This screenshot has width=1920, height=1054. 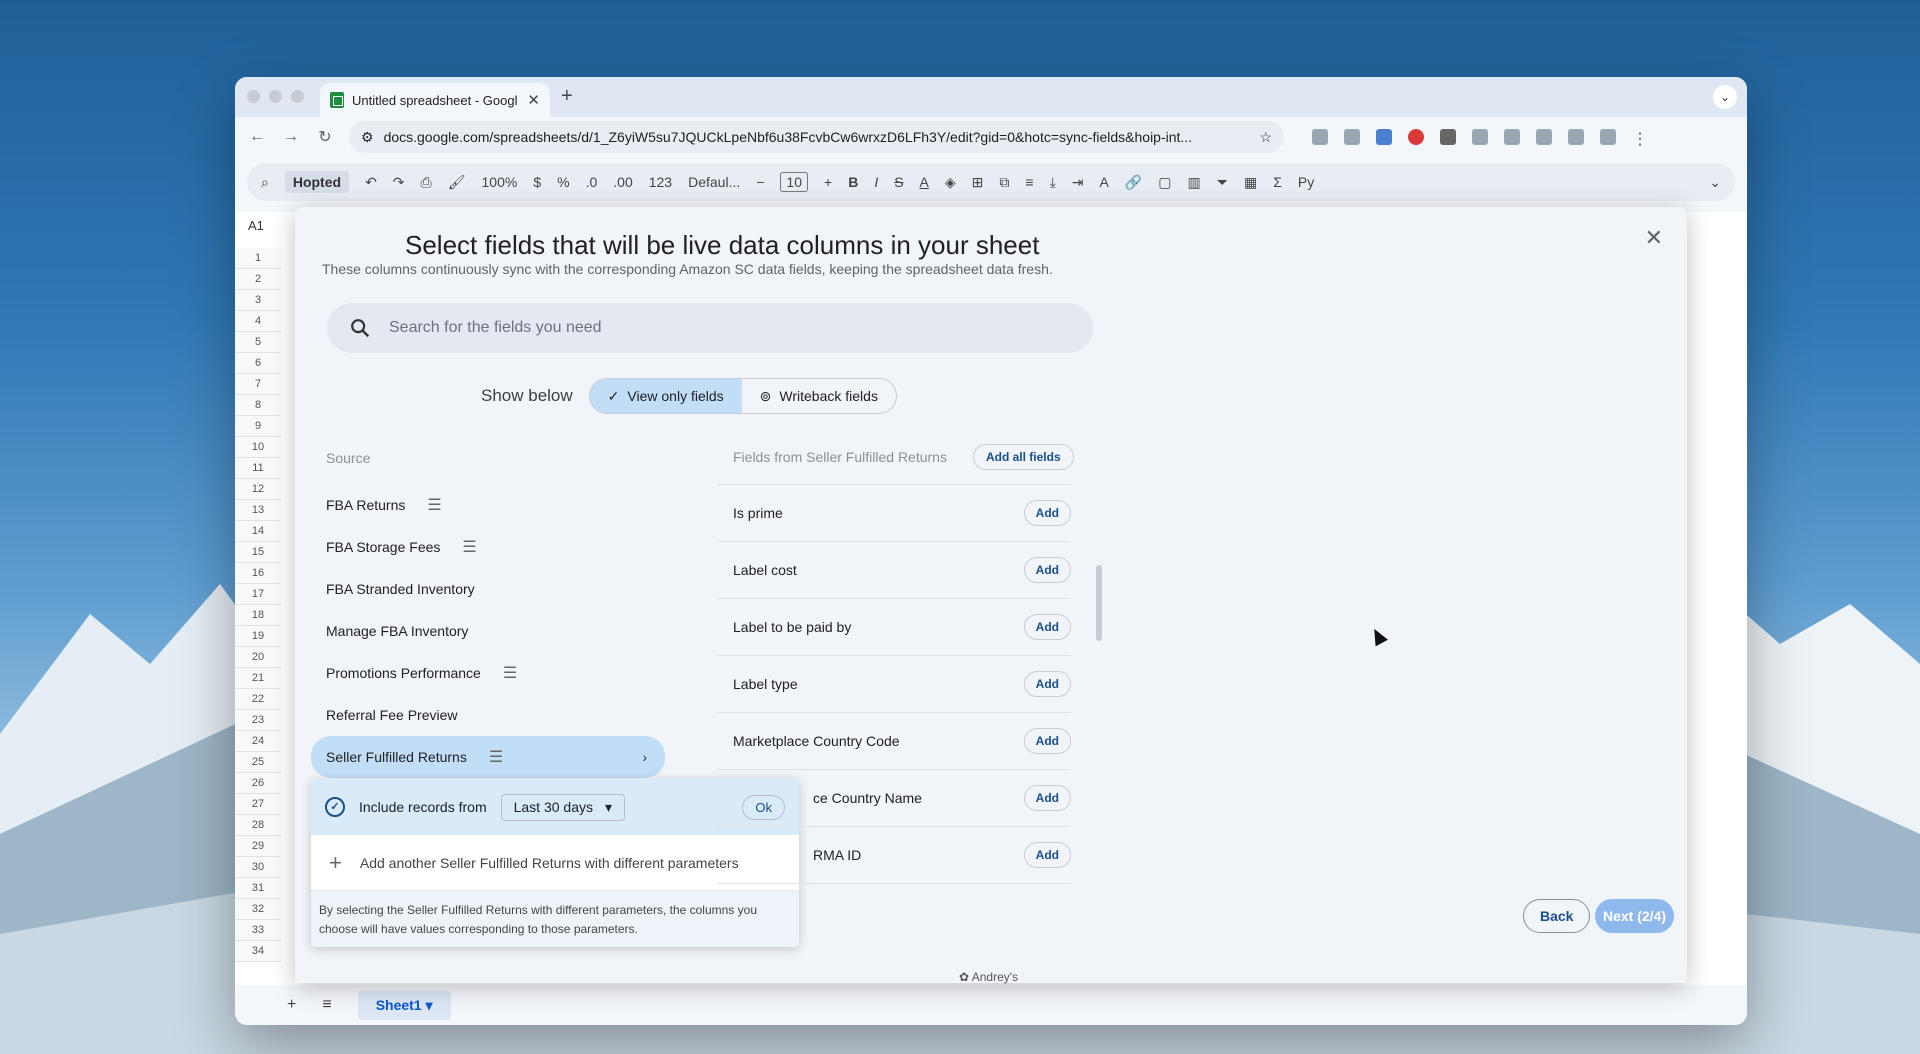 What do you see at coordinates (1265, 137) in the screenshot?
I see `star-icon: ☆` at bounding box center [1265, 137].